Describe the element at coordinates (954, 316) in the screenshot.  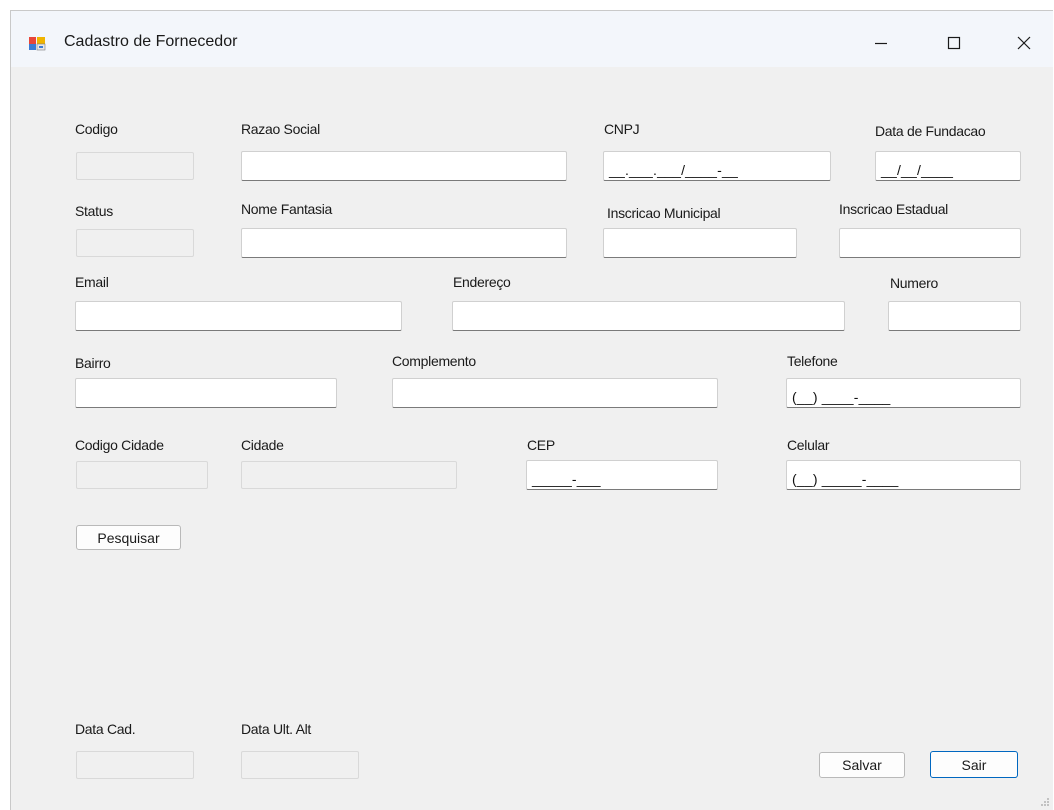
I see `numero-field` at that location.